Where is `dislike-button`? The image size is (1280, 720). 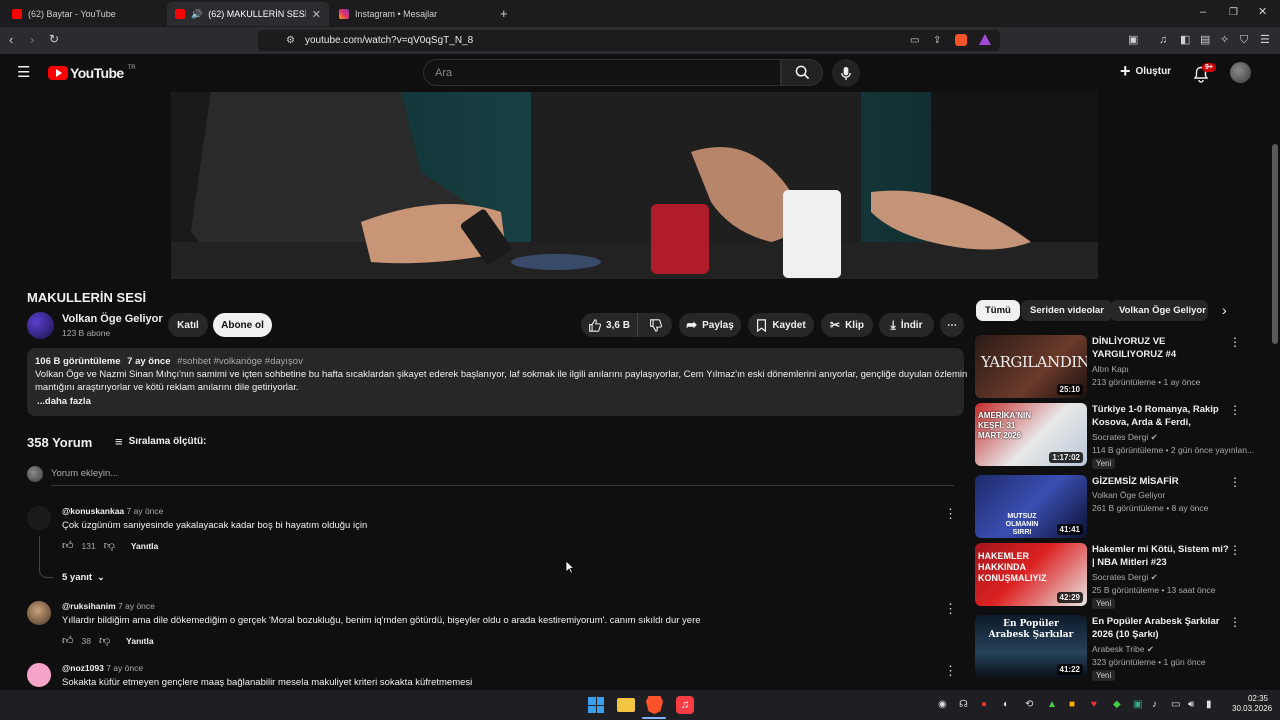
dislike-button is located at coordinates (654, 325).